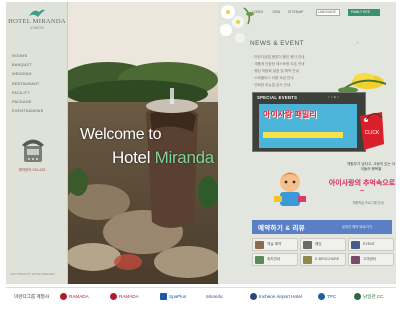  What do you see at coordinates (33, 151) in the screenshot?
I see `telephone-icon` at bounding box center [33, 151].